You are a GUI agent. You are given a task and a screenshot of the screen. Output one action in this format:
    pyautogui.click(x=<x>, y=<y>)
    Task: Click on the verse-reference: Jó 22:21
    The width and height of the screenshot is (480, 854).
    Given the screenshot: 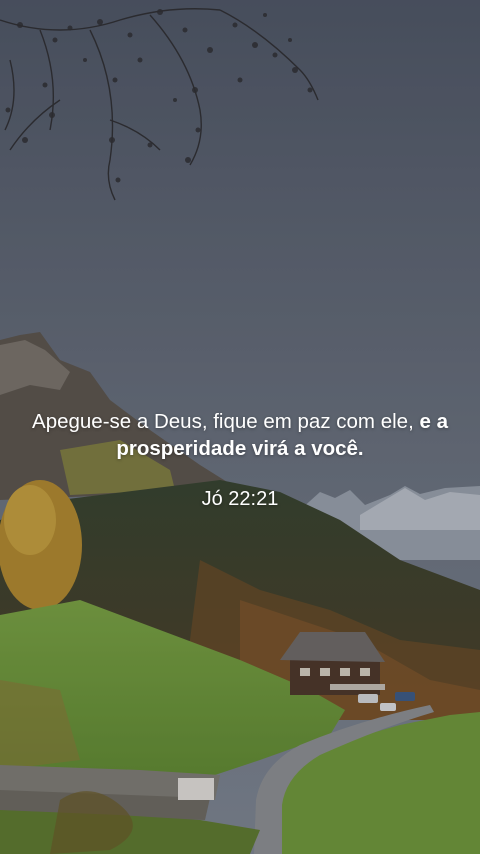 What is the action you would take?
    pyautogui.click(x=240, y=499)
    